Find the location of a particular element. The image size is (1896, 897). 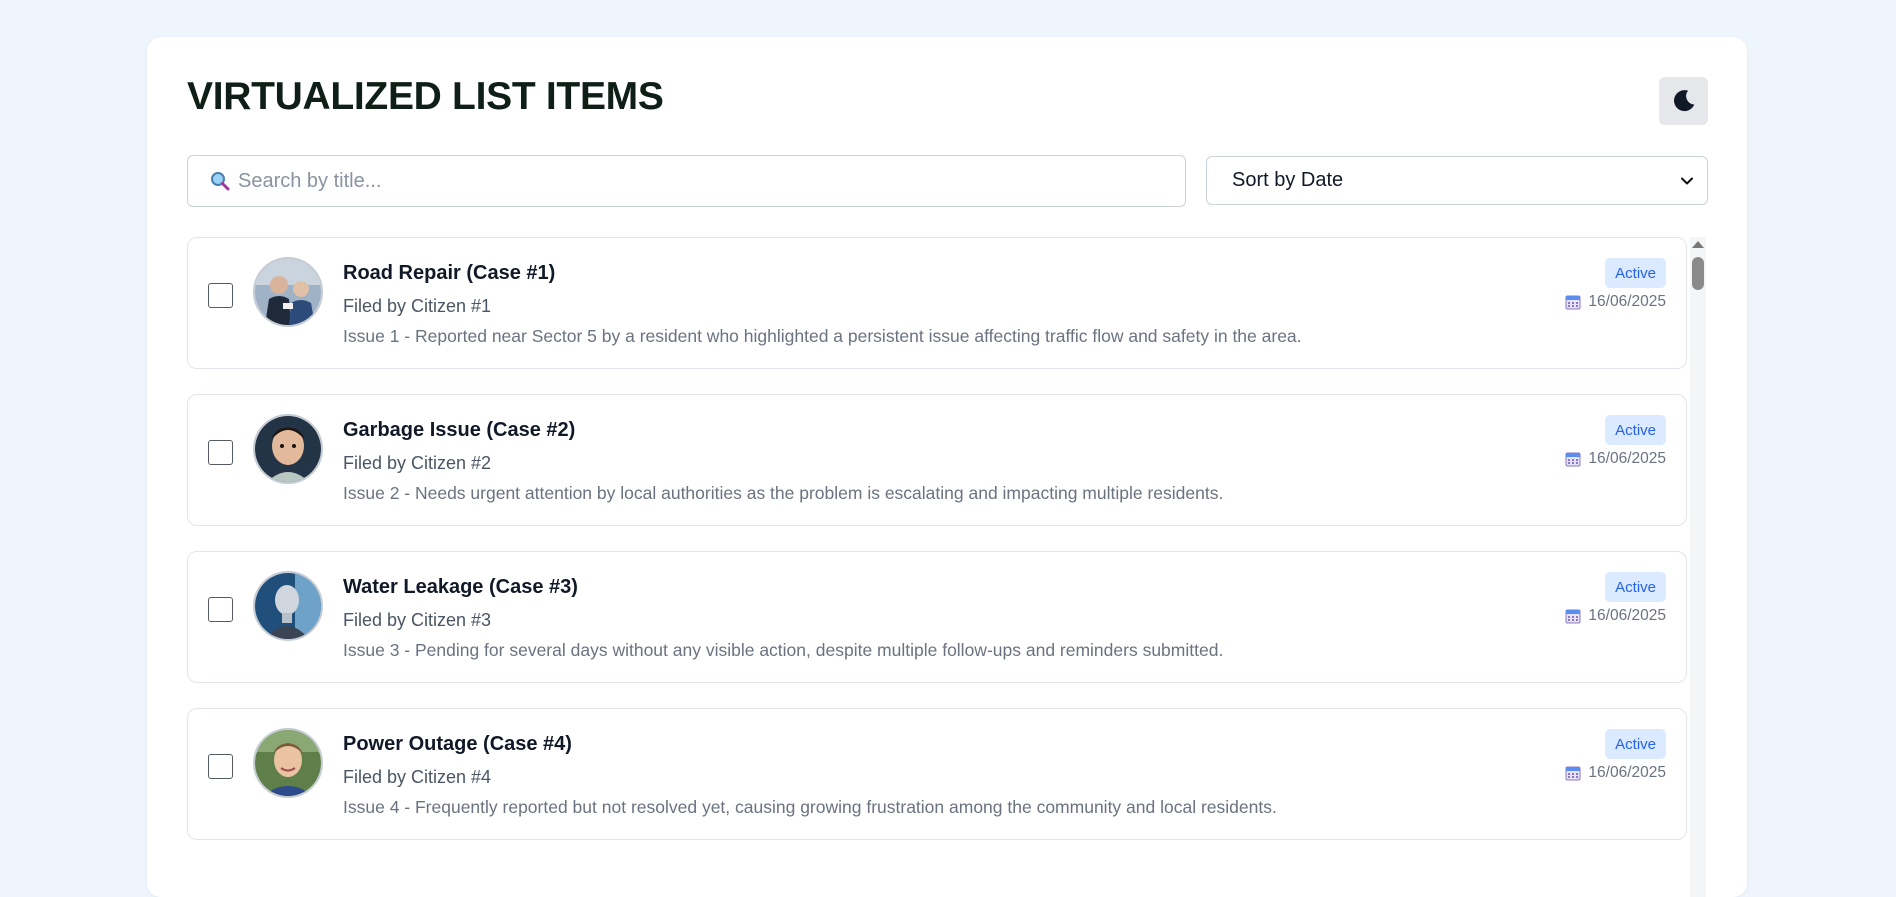

scroll-up-arrow-icon is located at coordinates (1698, 244).